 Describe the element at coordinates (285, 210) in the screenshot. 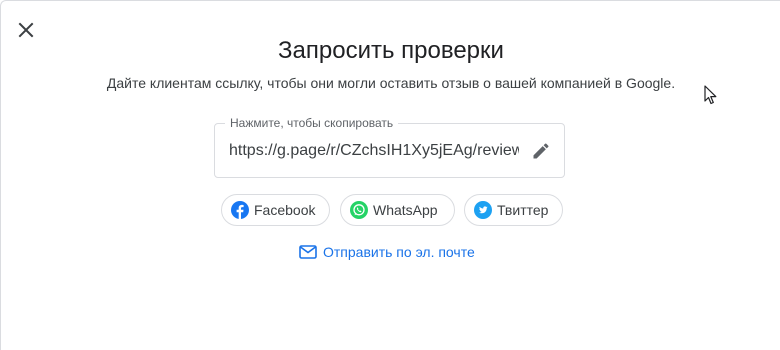

I see `share-facebook-label: Facebook` at that location.